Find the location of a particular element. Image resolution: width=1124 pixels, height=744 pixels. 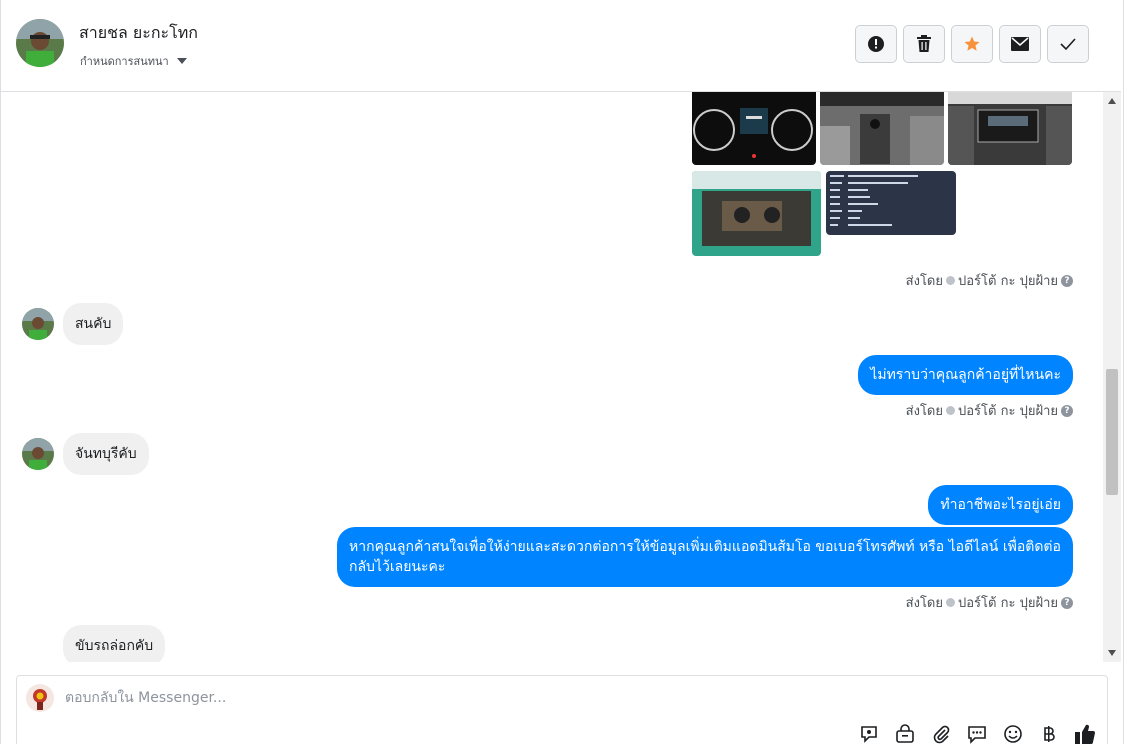

mark-unread-button is located at coordinates (1020, 44).